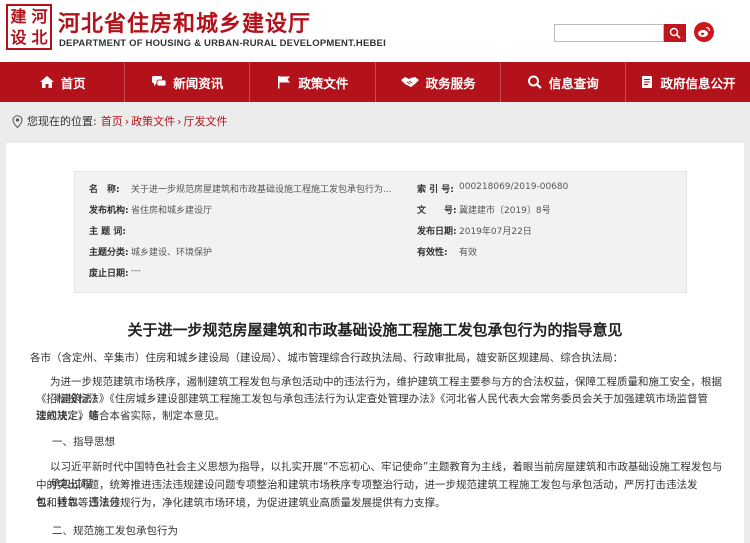 This screenshot has width=750, height=543. What do you see at coordinates (18, 16) in the screenshot?
I see `logo-char: 建` at bounding box center [18, 16].